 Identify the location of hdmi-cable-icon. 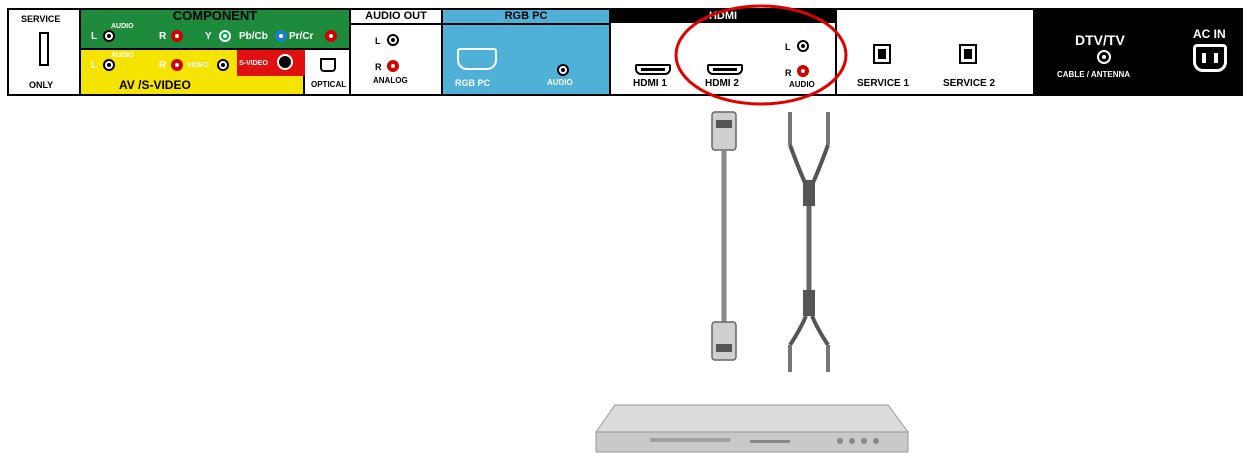
(724, 236).